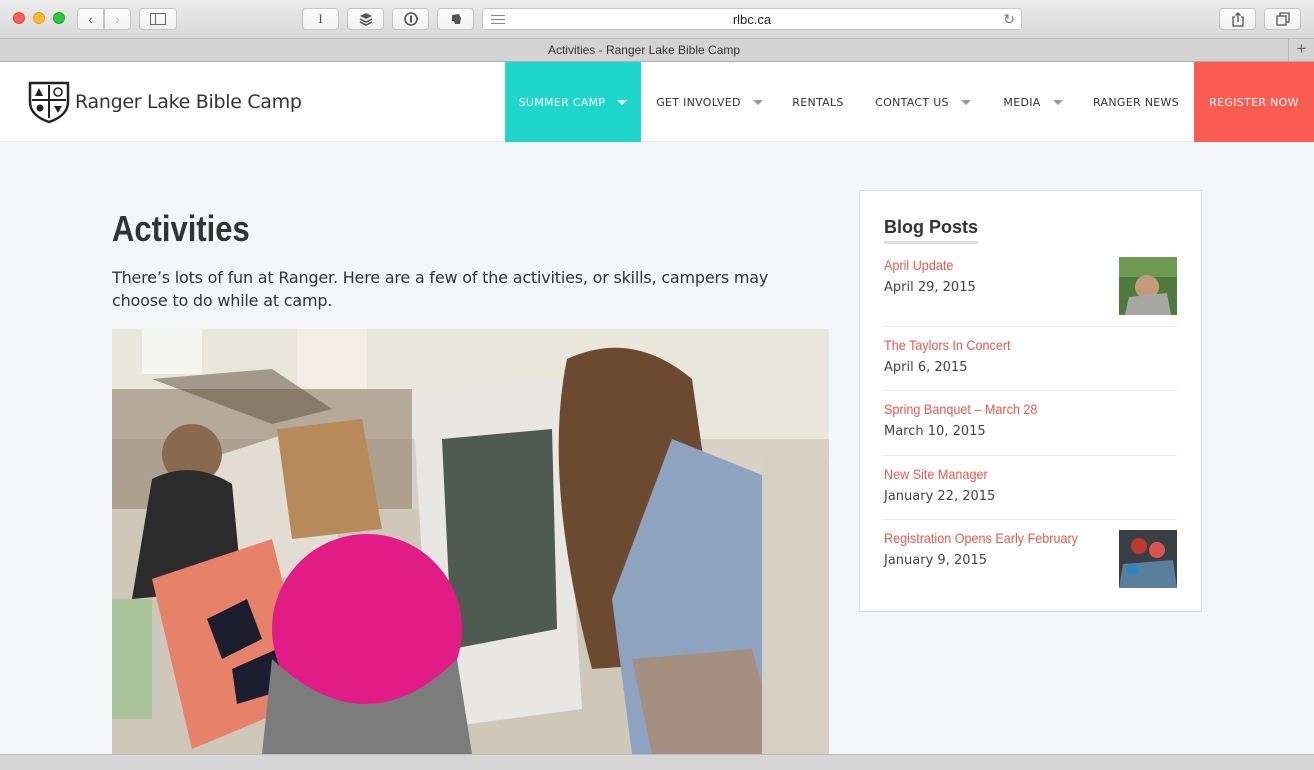 The width and height of the screenshot is (1314, 770). I want to click on nav-ranger-news: RANGER NEWS, so click(1136, 102).